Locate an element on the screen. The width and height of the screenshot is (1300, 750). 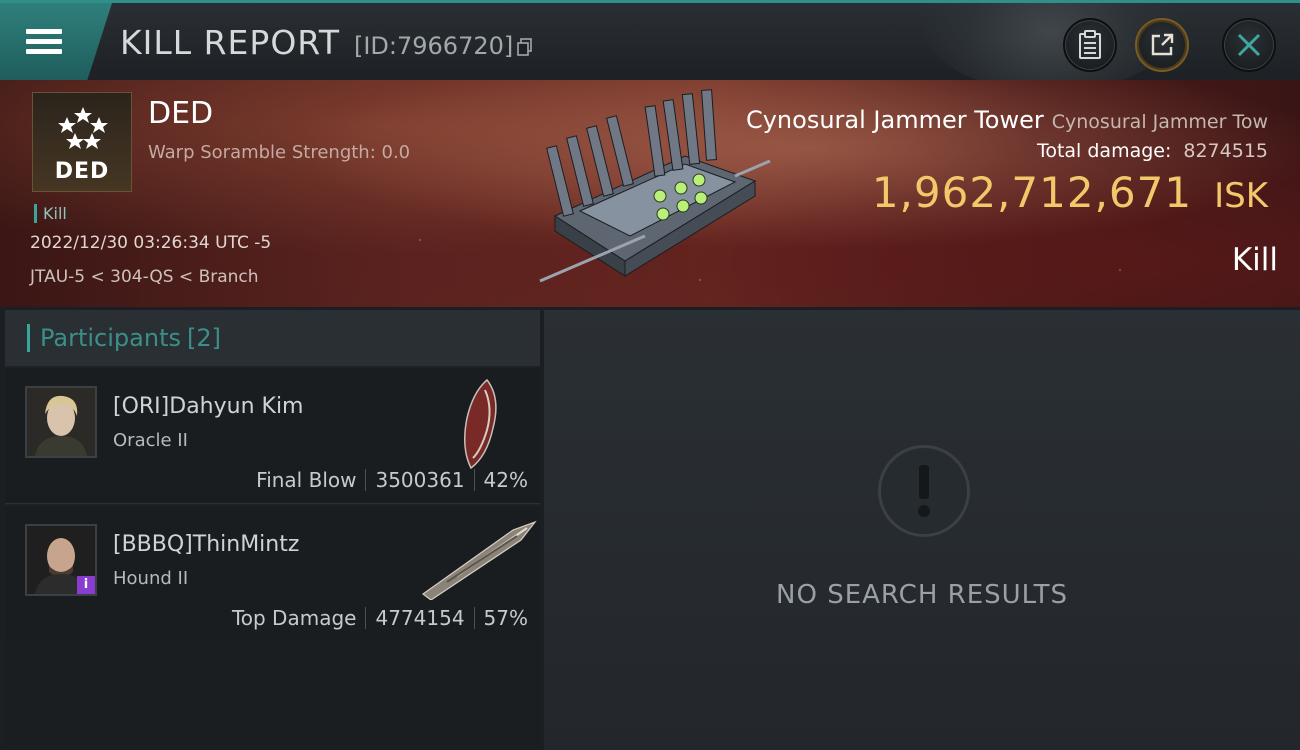
kill-type: Kill is located at coordinates (1254, 260).